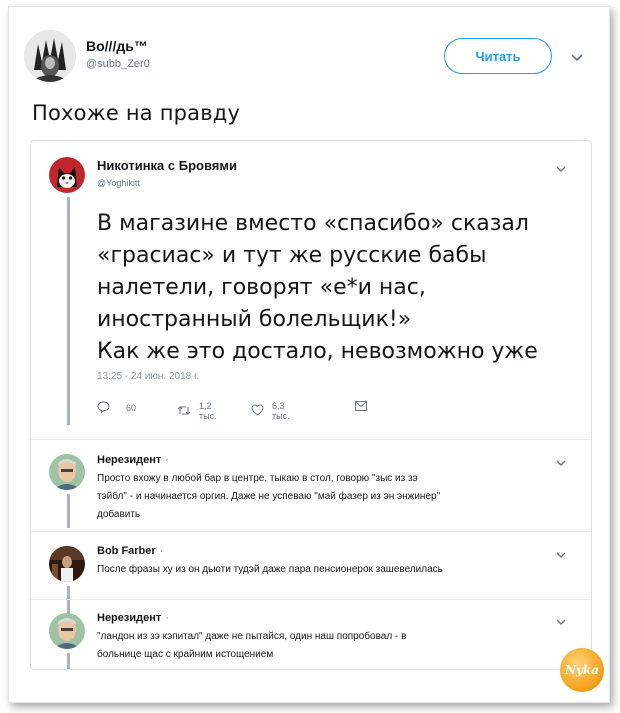  What do you see at coordinates (50, 56) in the screenshot?
I see `author-avatar` at bounding box center [50, 56].